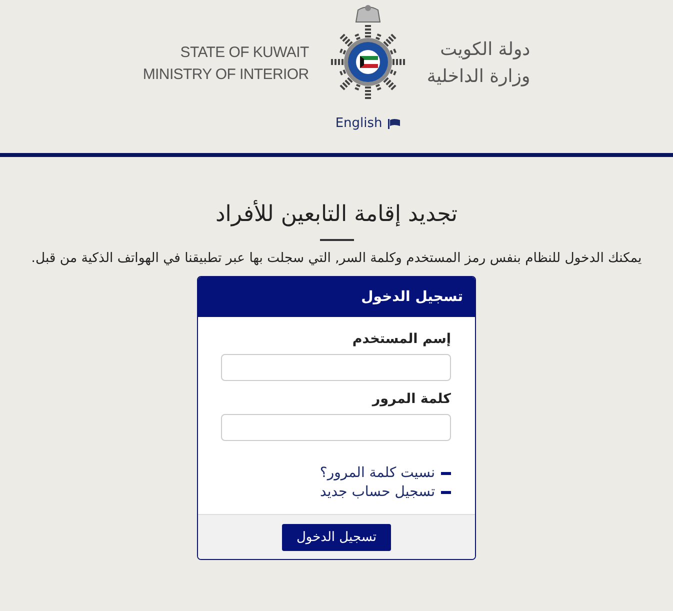 This screenshot has height=611, width=673. What do you see at coordinates (478, 77) in the screenshot?
I see `ministry-name: وزارة الداخلية` at bounding box center [478, 77].